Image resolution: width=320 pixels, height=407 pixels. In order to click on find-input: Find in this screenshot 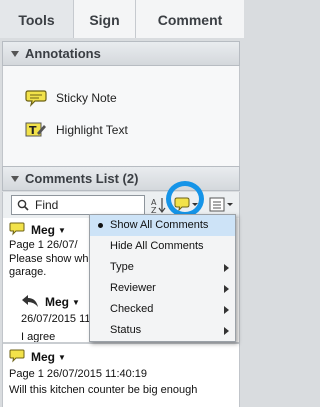, I will do `click(78, 205)`.